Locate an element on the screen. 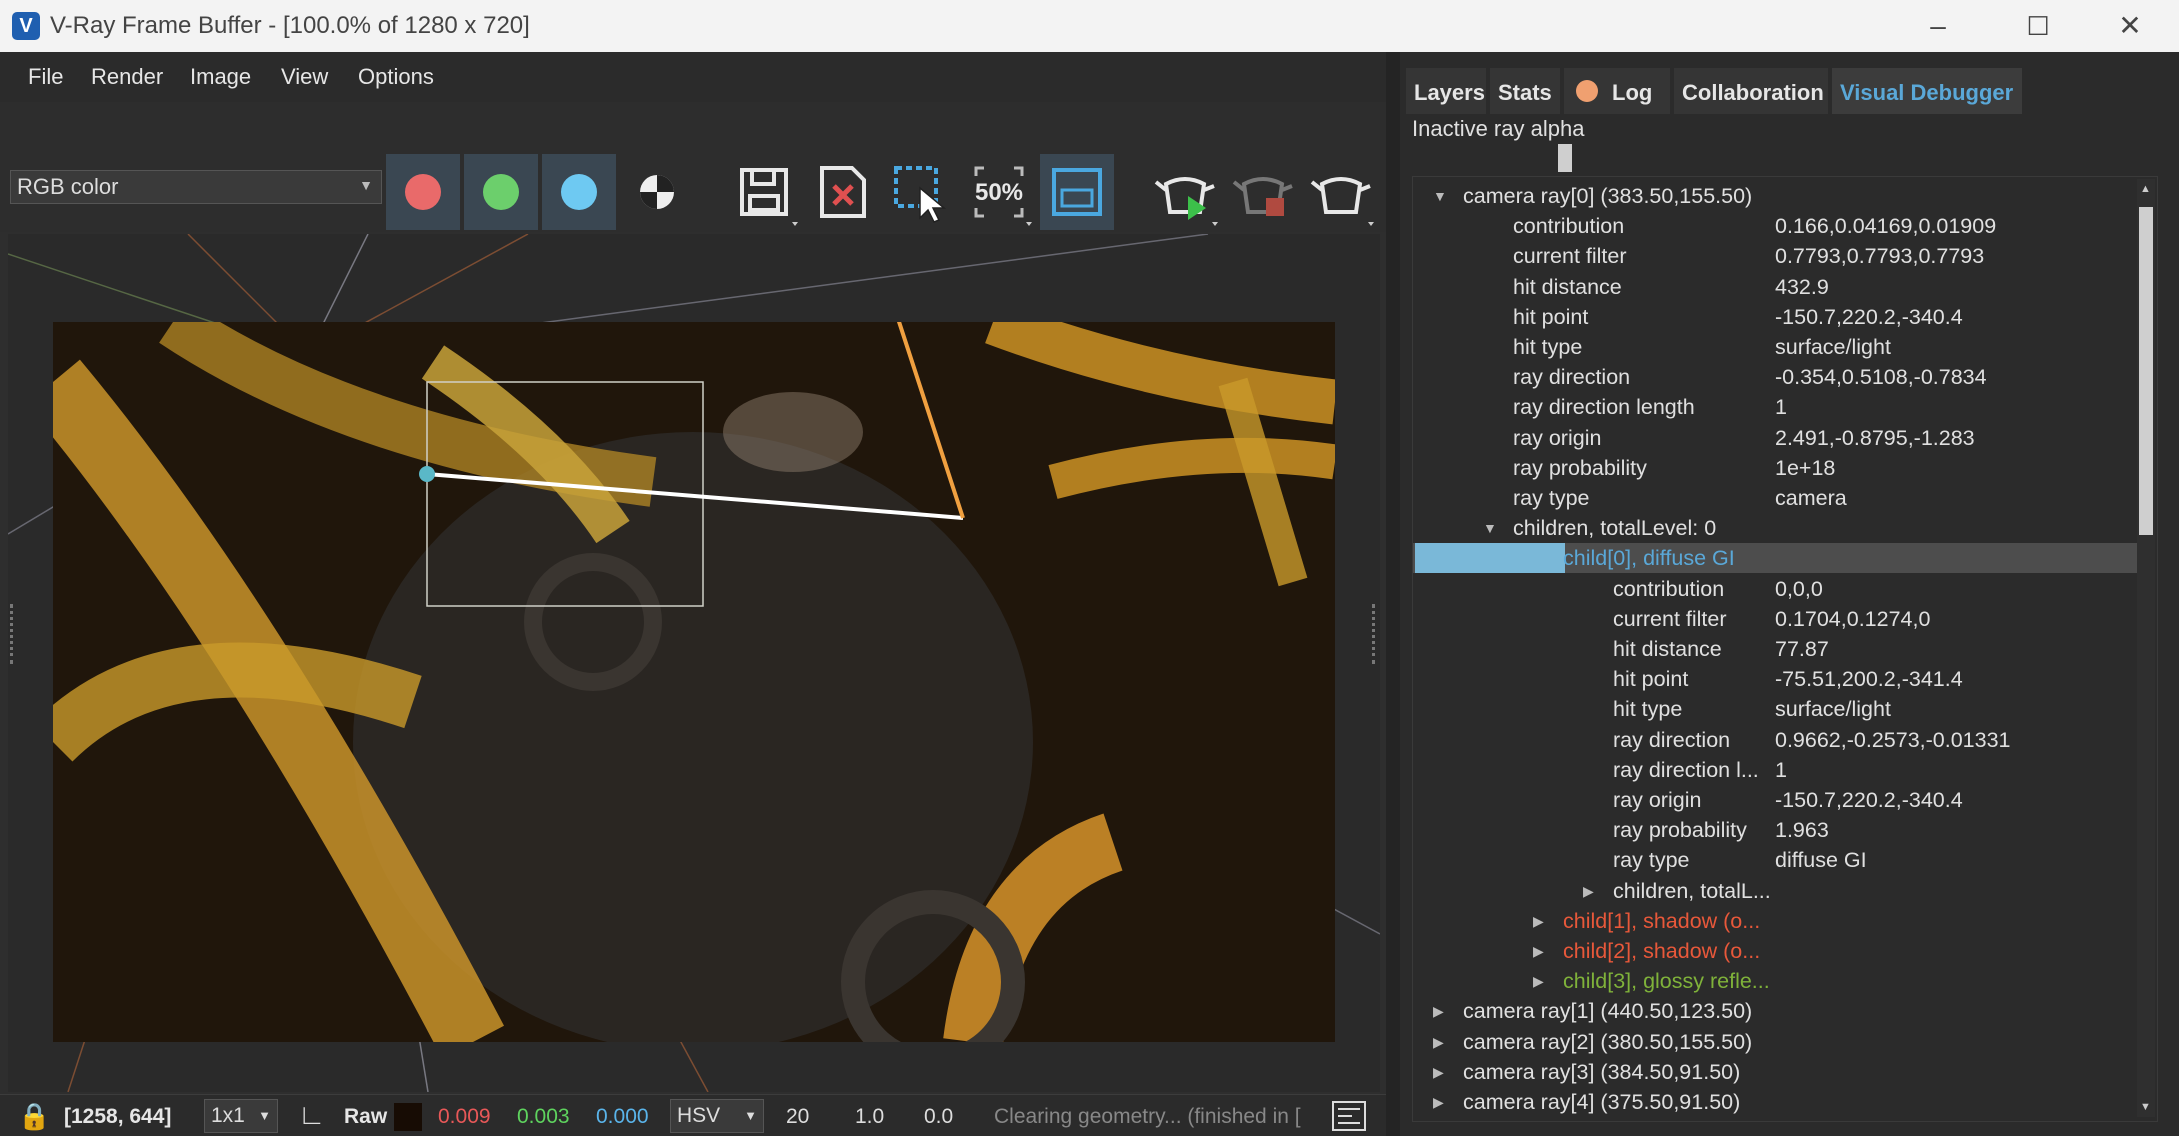 The width and height of the screenshot is (2179, 1136). tree-row: hit distance 432.9 is located at coordinates (1778, 287).